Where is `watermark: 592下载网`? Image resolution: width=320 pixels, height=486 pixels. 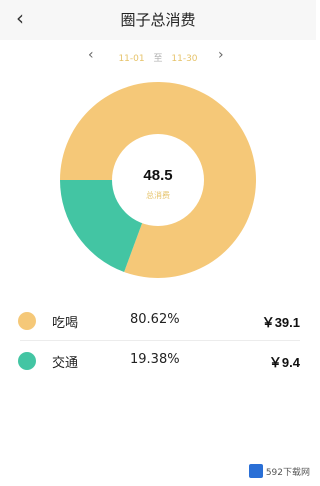
watermark: 592下载网 is located at coordinates (279, 471).